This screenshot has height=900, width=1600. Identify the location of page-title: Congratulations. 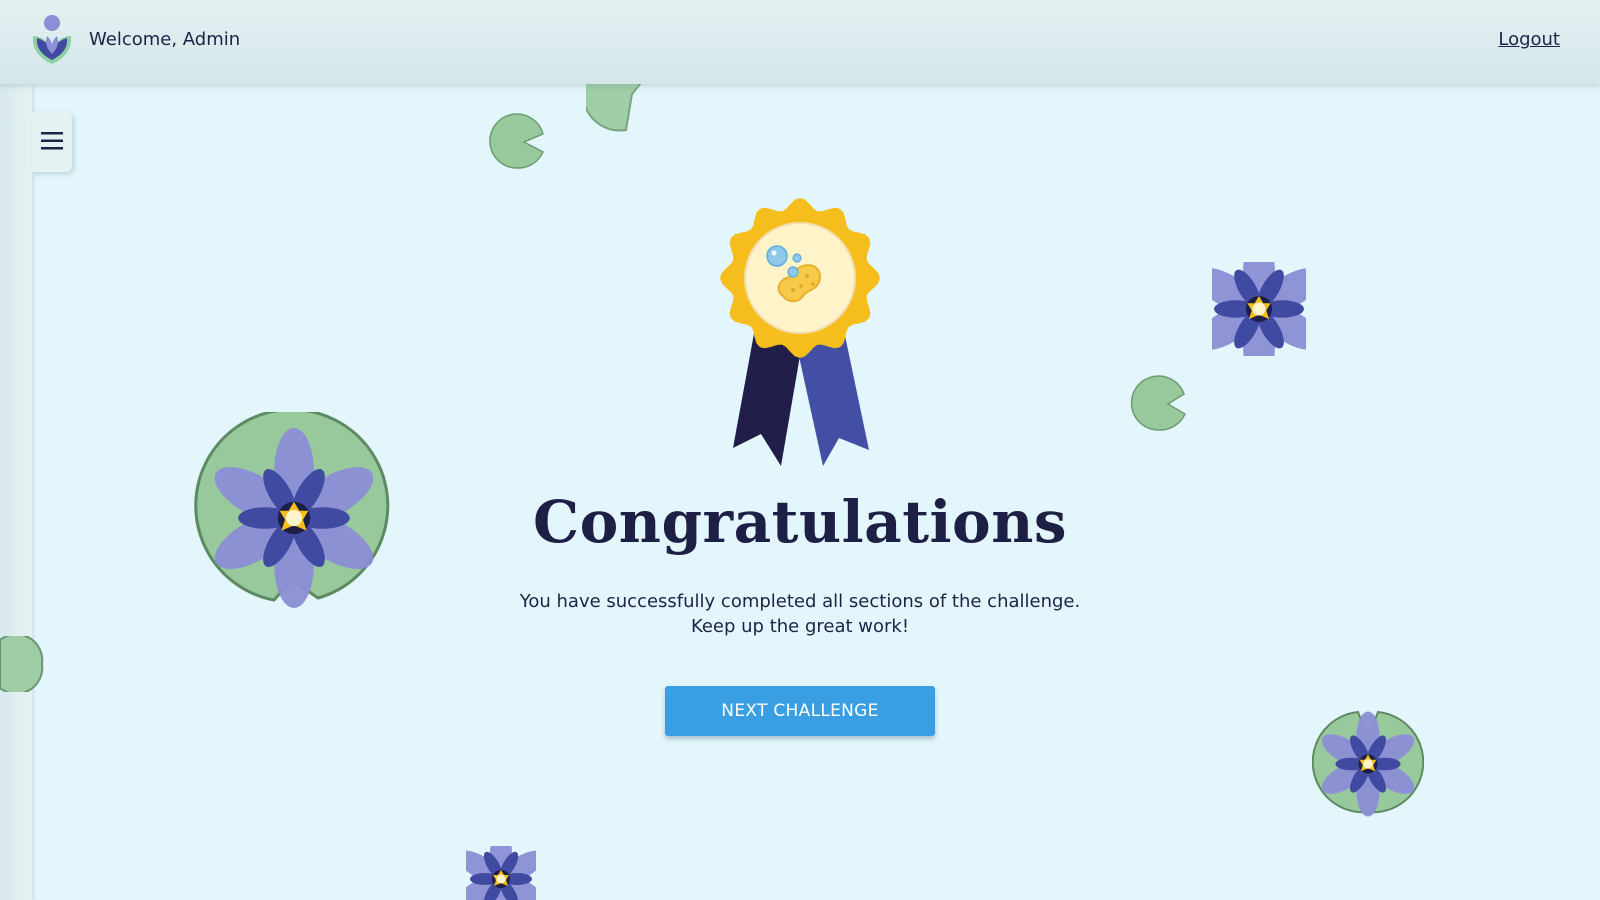
(800, 522).